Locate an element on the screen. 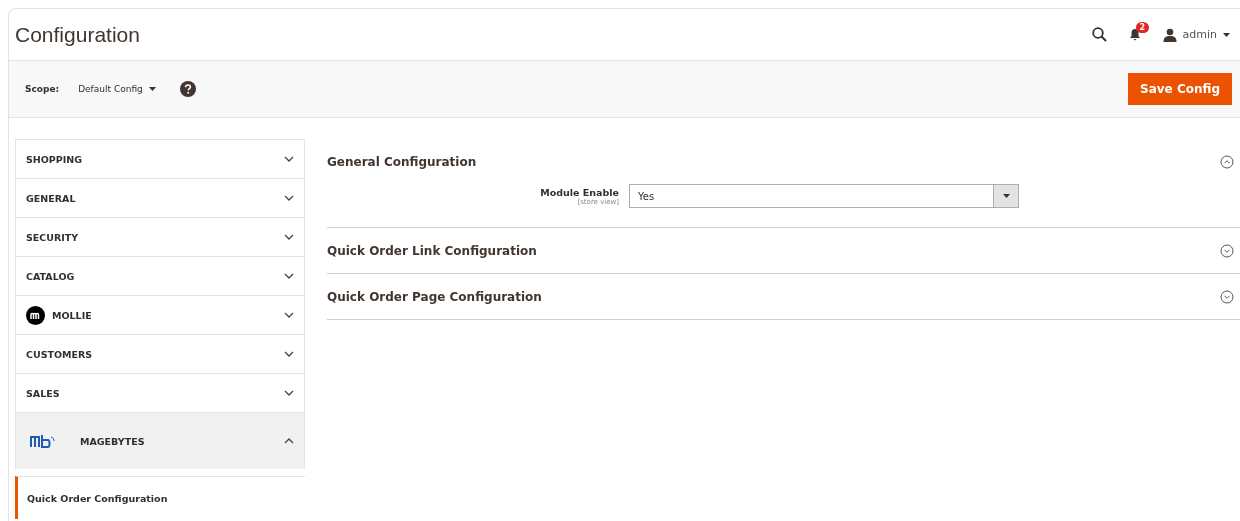 The width and height of the screenshot is (1240, 521). sidebar-item-label: SALES is located at coordinates (43, 393).